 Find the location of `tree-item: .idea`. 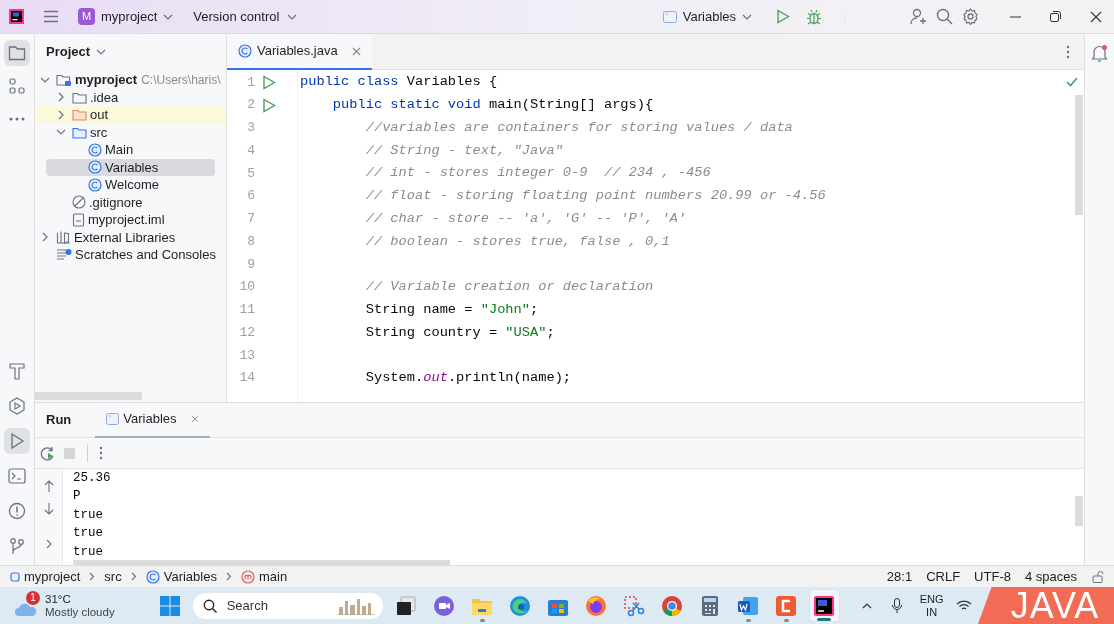

tree-item: .idea is located at coordinates (130, 97).